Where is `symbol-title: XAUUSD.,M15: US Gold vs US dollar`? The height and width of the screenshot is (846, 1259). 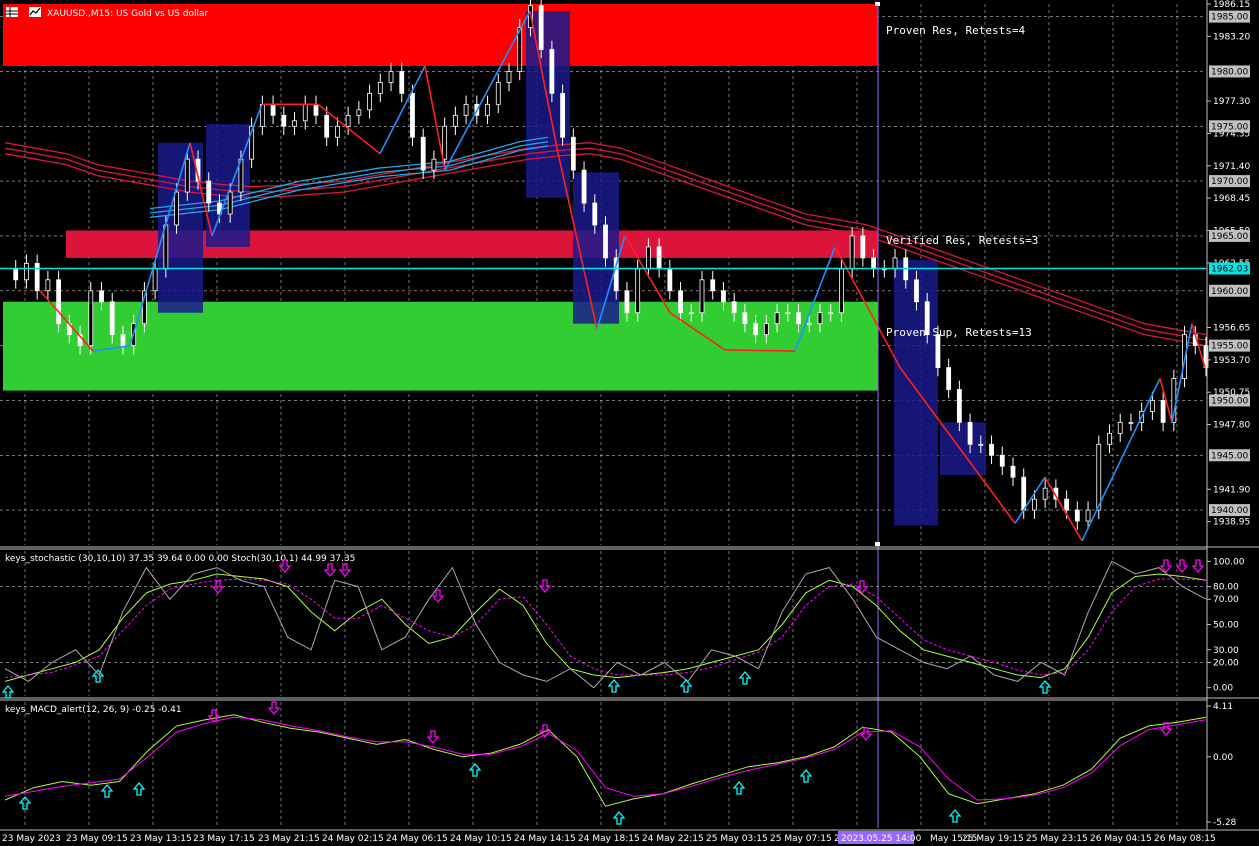 symbol-title: XAUUSD.,M15: US Gold vs US dollar is located at coordinates (127, 14).